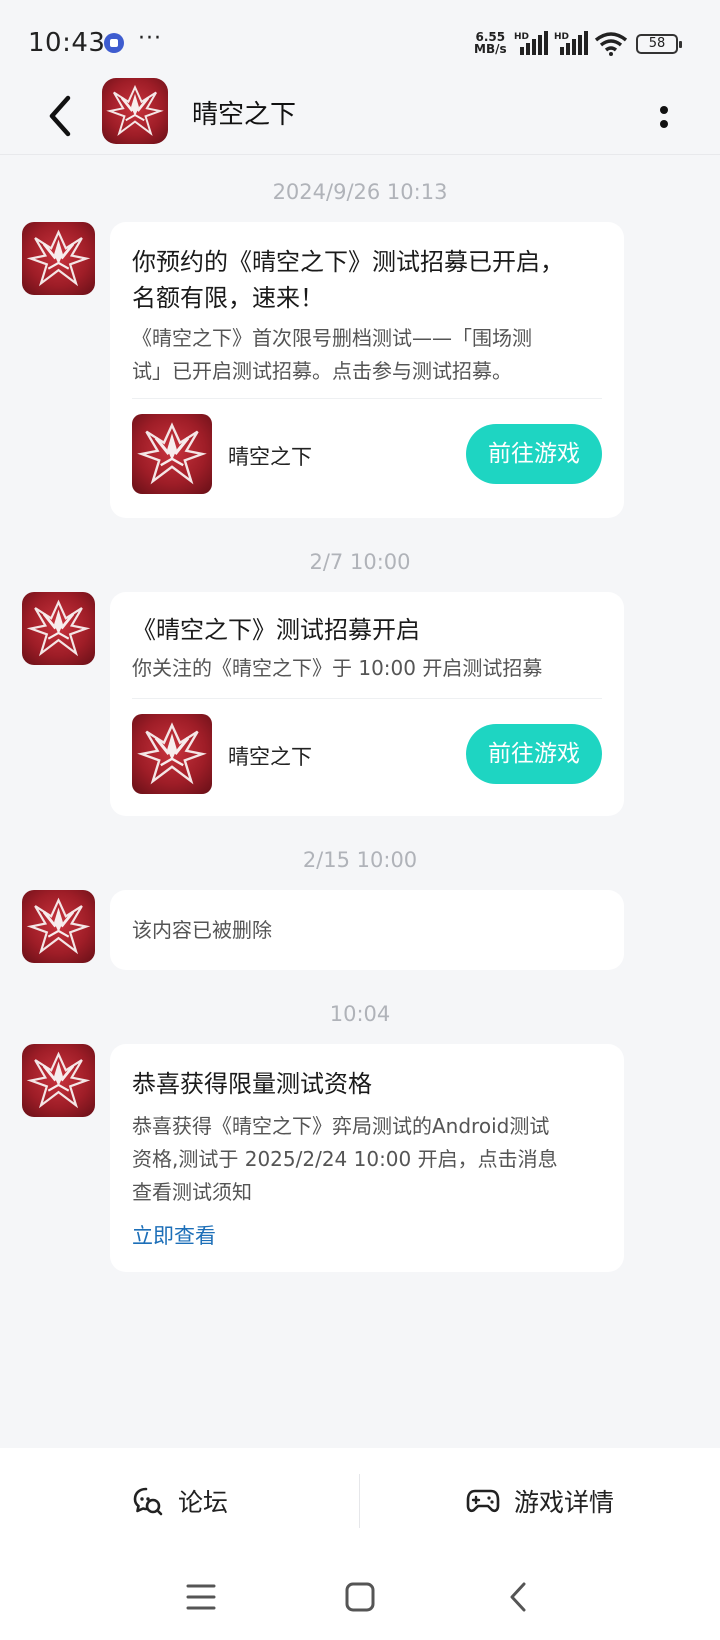 The width and height of the screenshot is (720, 1640). I want to click on game-details-label: 游戏详情, so click(563, 1502).